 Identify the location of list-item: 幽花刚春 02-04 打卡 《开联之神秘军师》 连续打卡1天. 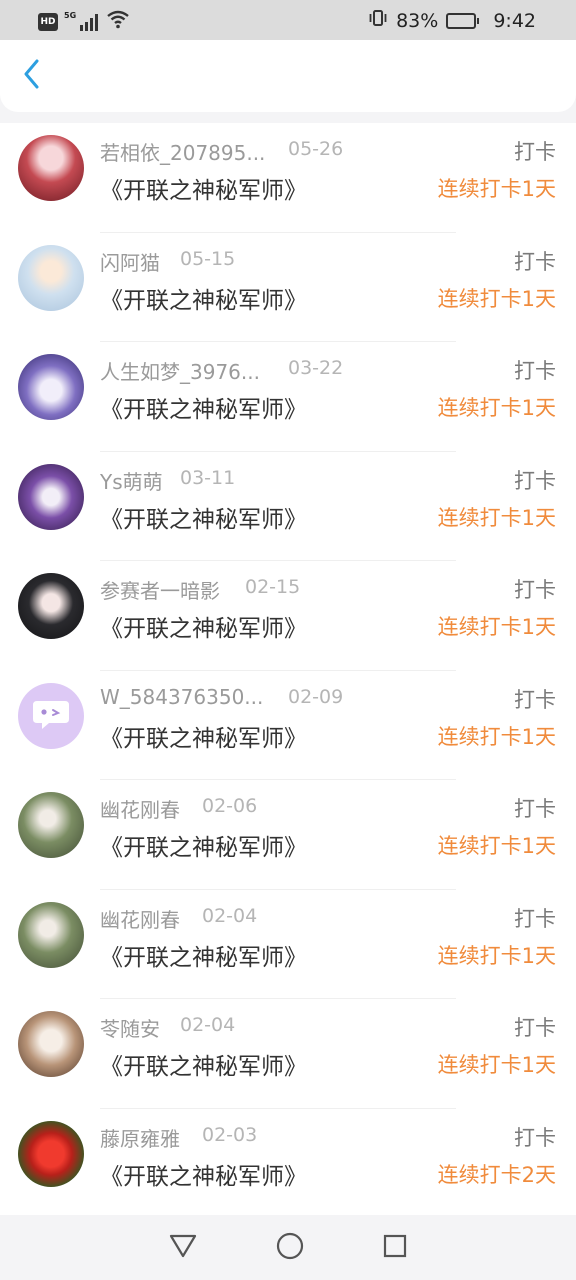
(288, 944).